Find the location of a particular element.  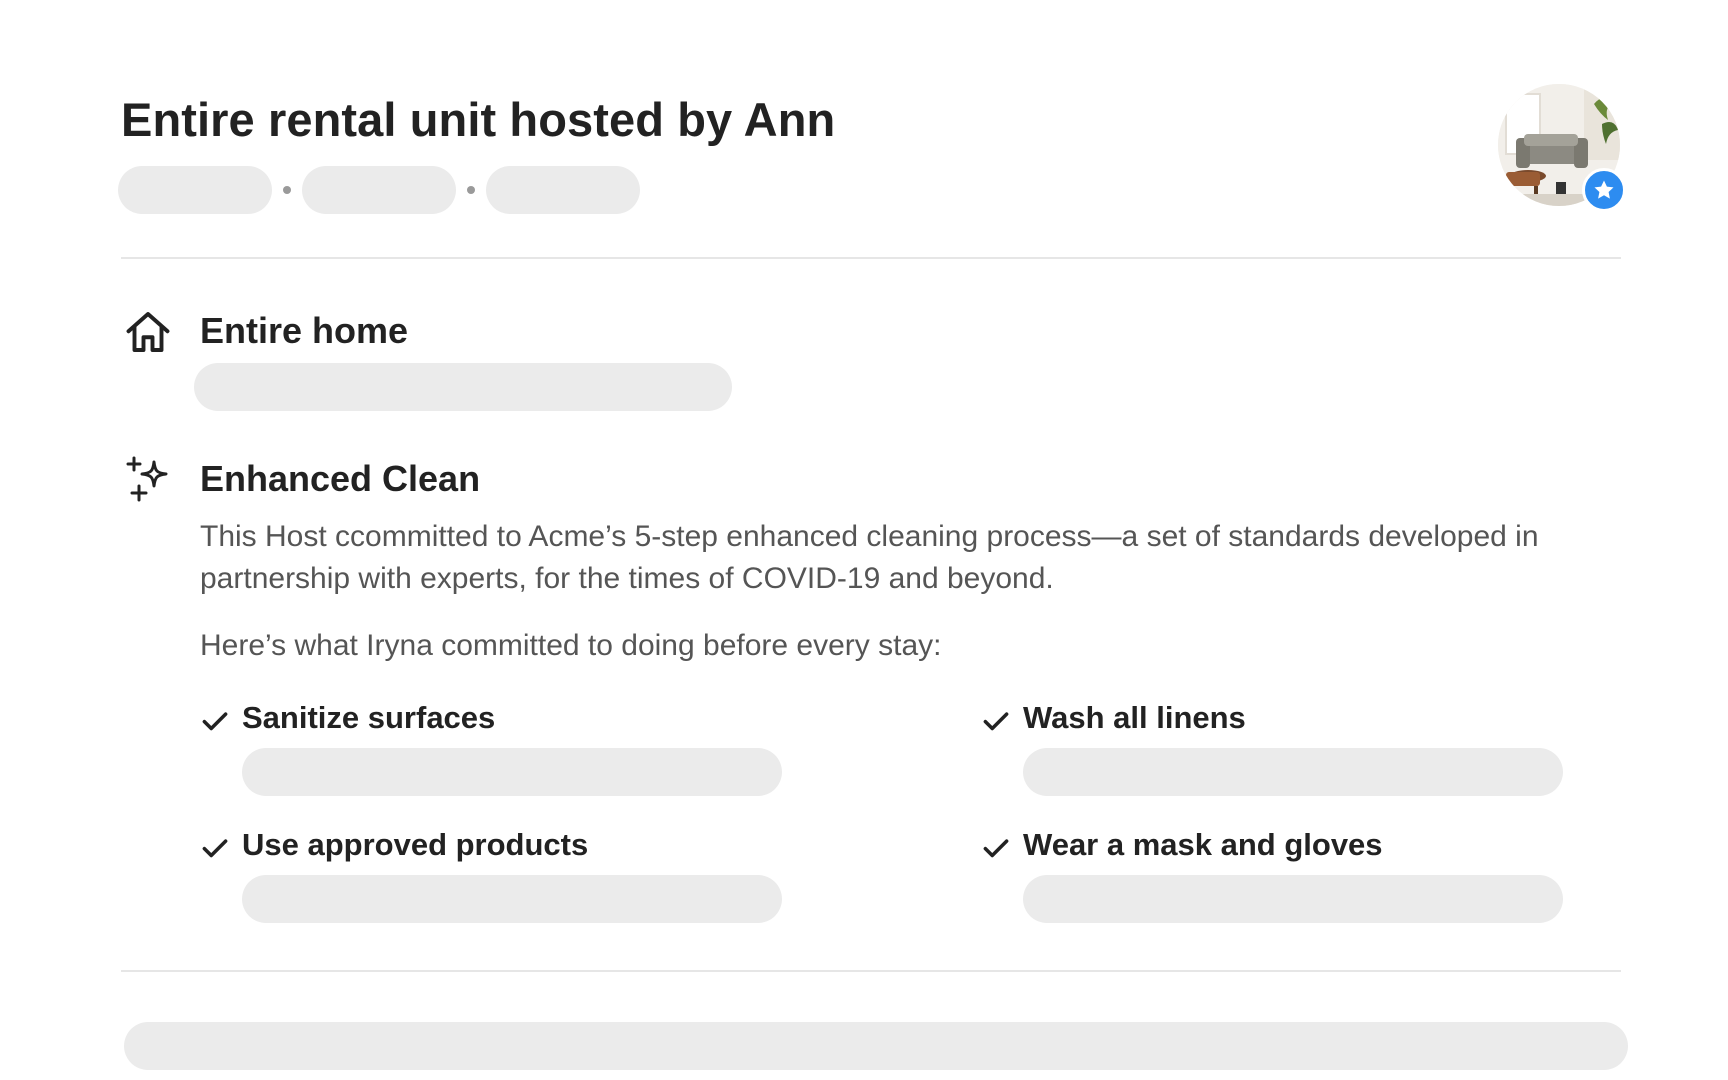

commitment-label: Sanitize surfaces is located at coordinates (369, 717).